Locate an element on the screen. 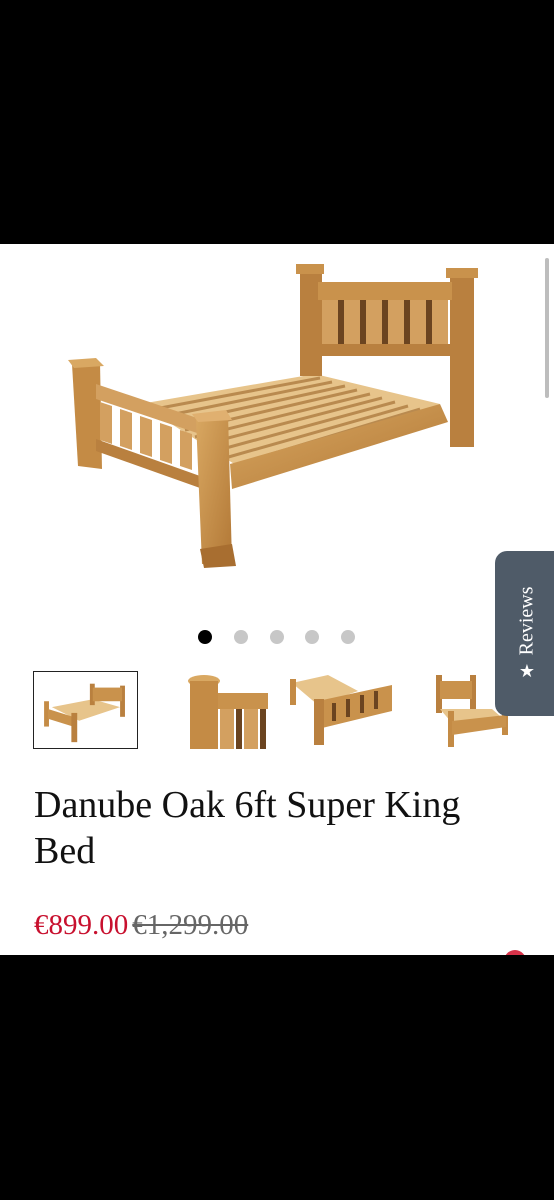  reviews-tab: ★ Reviews is located at coordinates (524, 633).